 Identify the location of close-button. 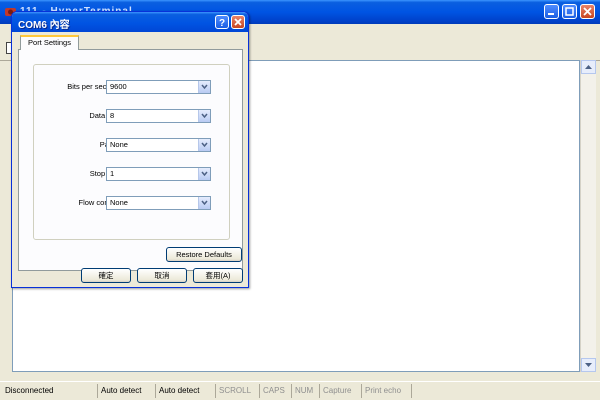
(587, 11).